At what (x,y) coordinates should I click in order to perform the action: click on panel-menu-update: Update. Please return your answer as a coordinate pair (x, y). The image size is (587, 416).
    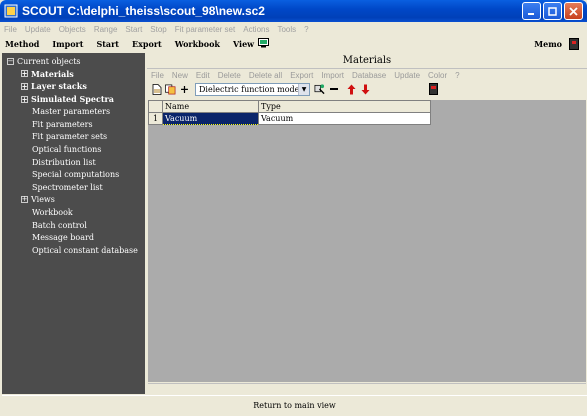
    Looking at the image, I should click on (407, 75).